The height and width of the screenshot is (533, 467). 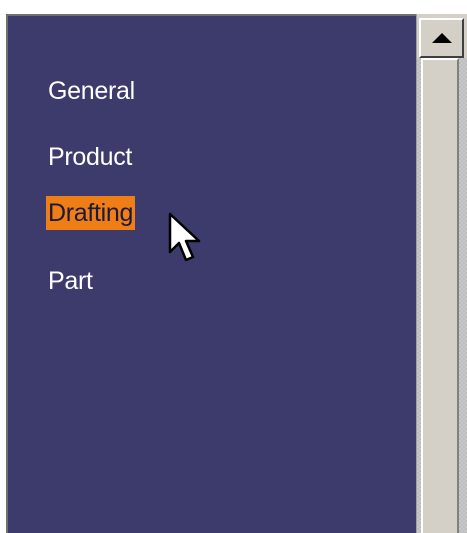 What do you see at coordinates (91, 213) in the screenshot?
I see `list-item-drafting: Drafting` at bounding box center [91, 213].